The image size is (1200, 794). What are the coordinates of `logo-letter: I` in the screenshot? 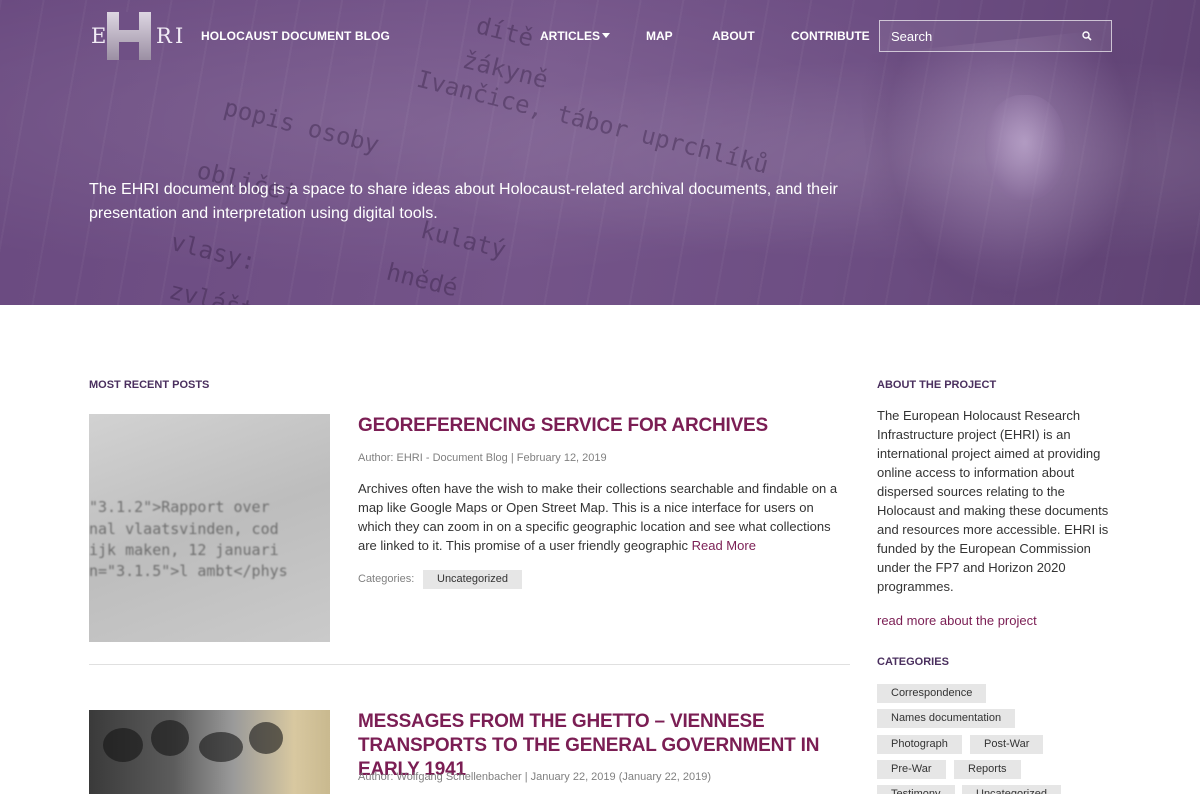 It's located at (180, 36).